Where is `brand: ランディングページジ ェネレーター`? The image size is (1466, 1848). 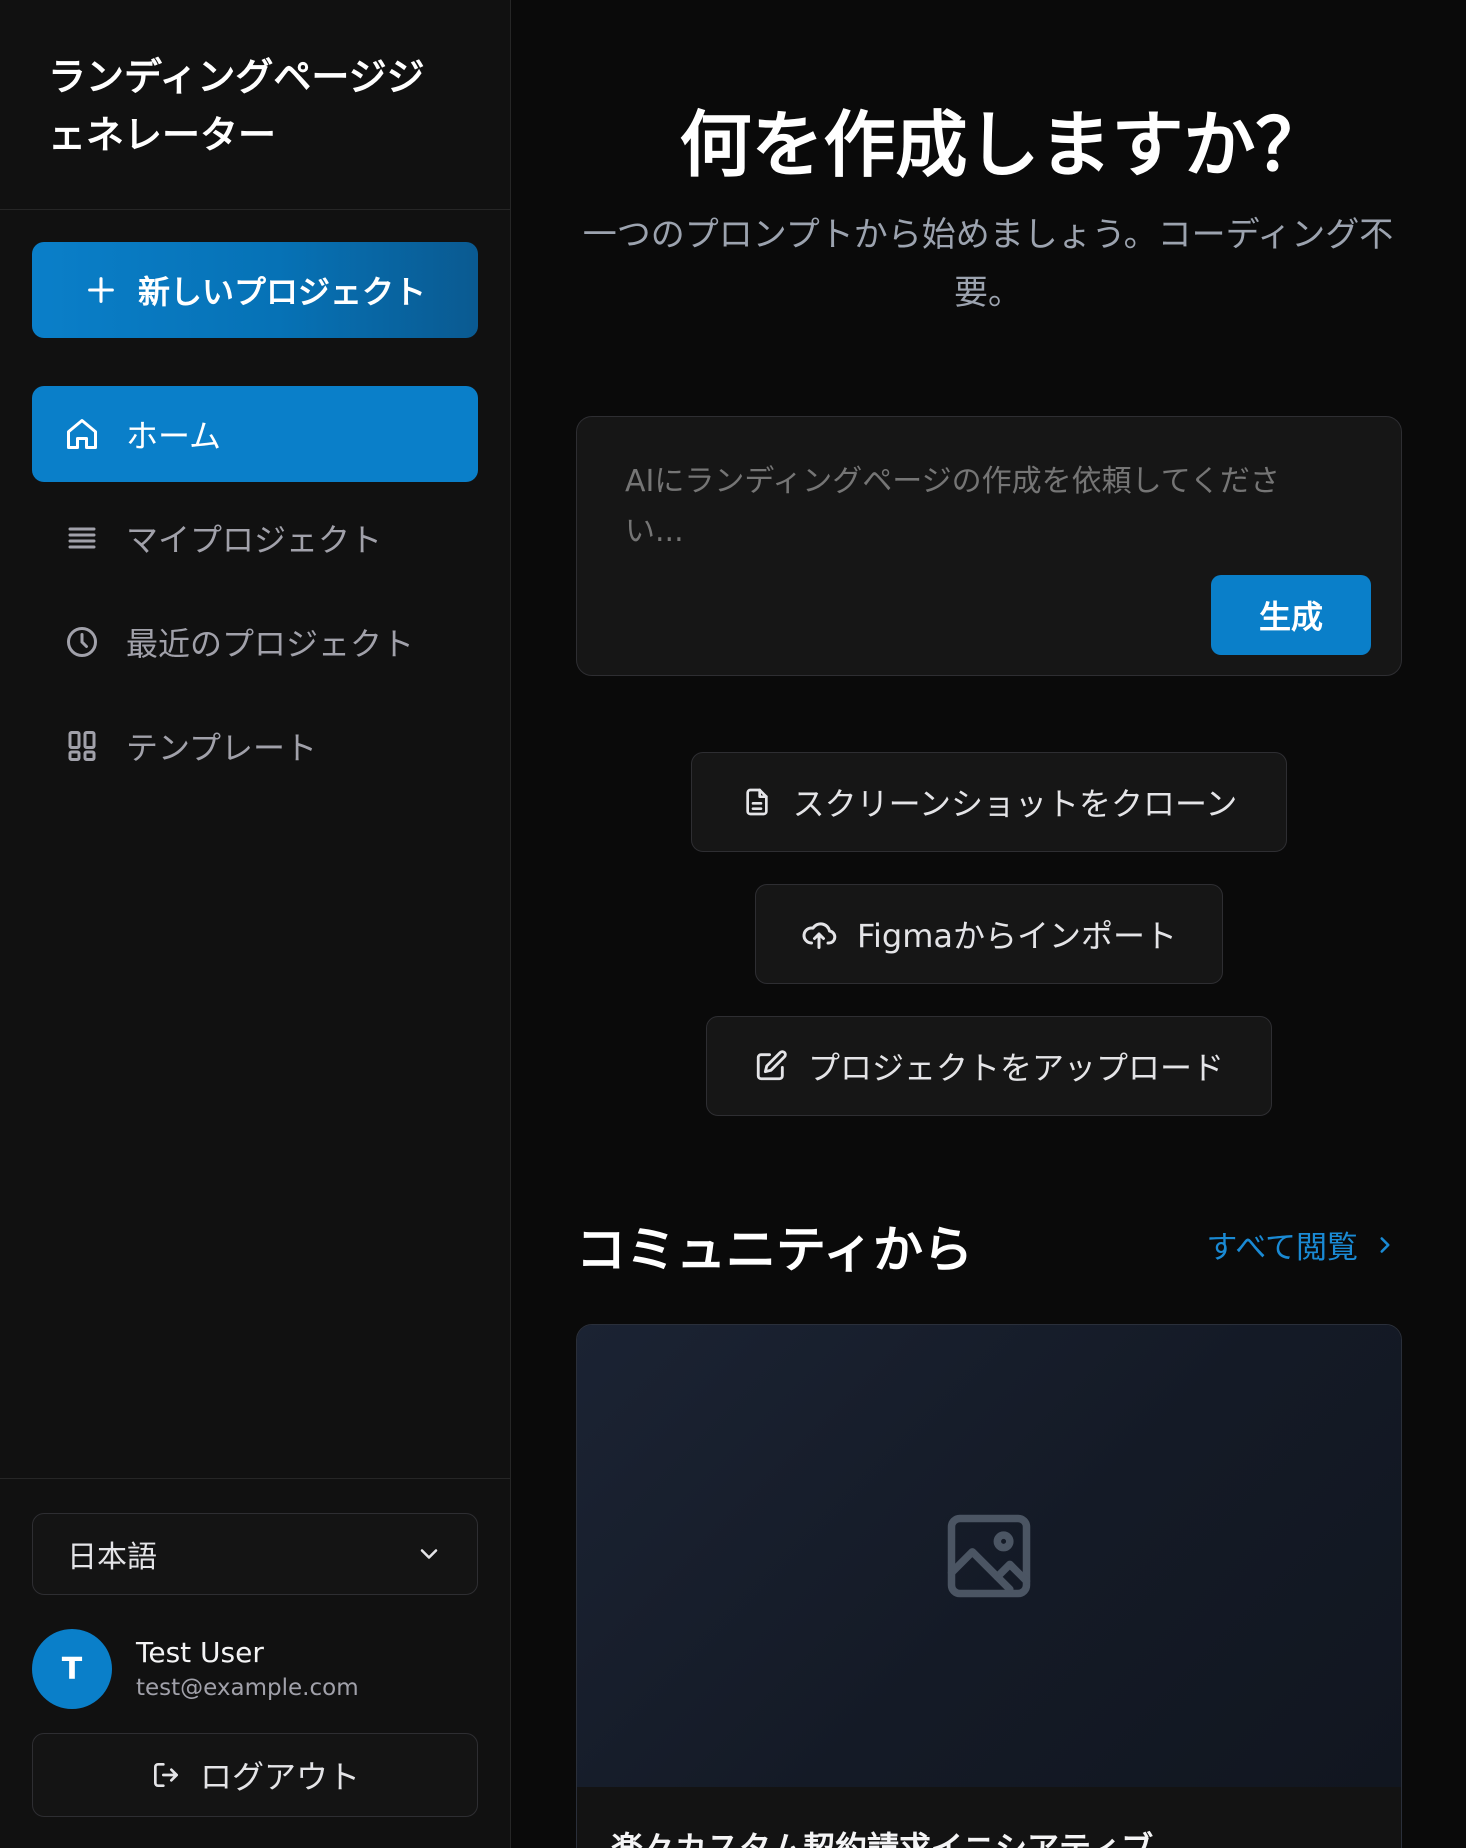 brand: ランディングページジ ェネレーター is located at coordinates (255, 105).